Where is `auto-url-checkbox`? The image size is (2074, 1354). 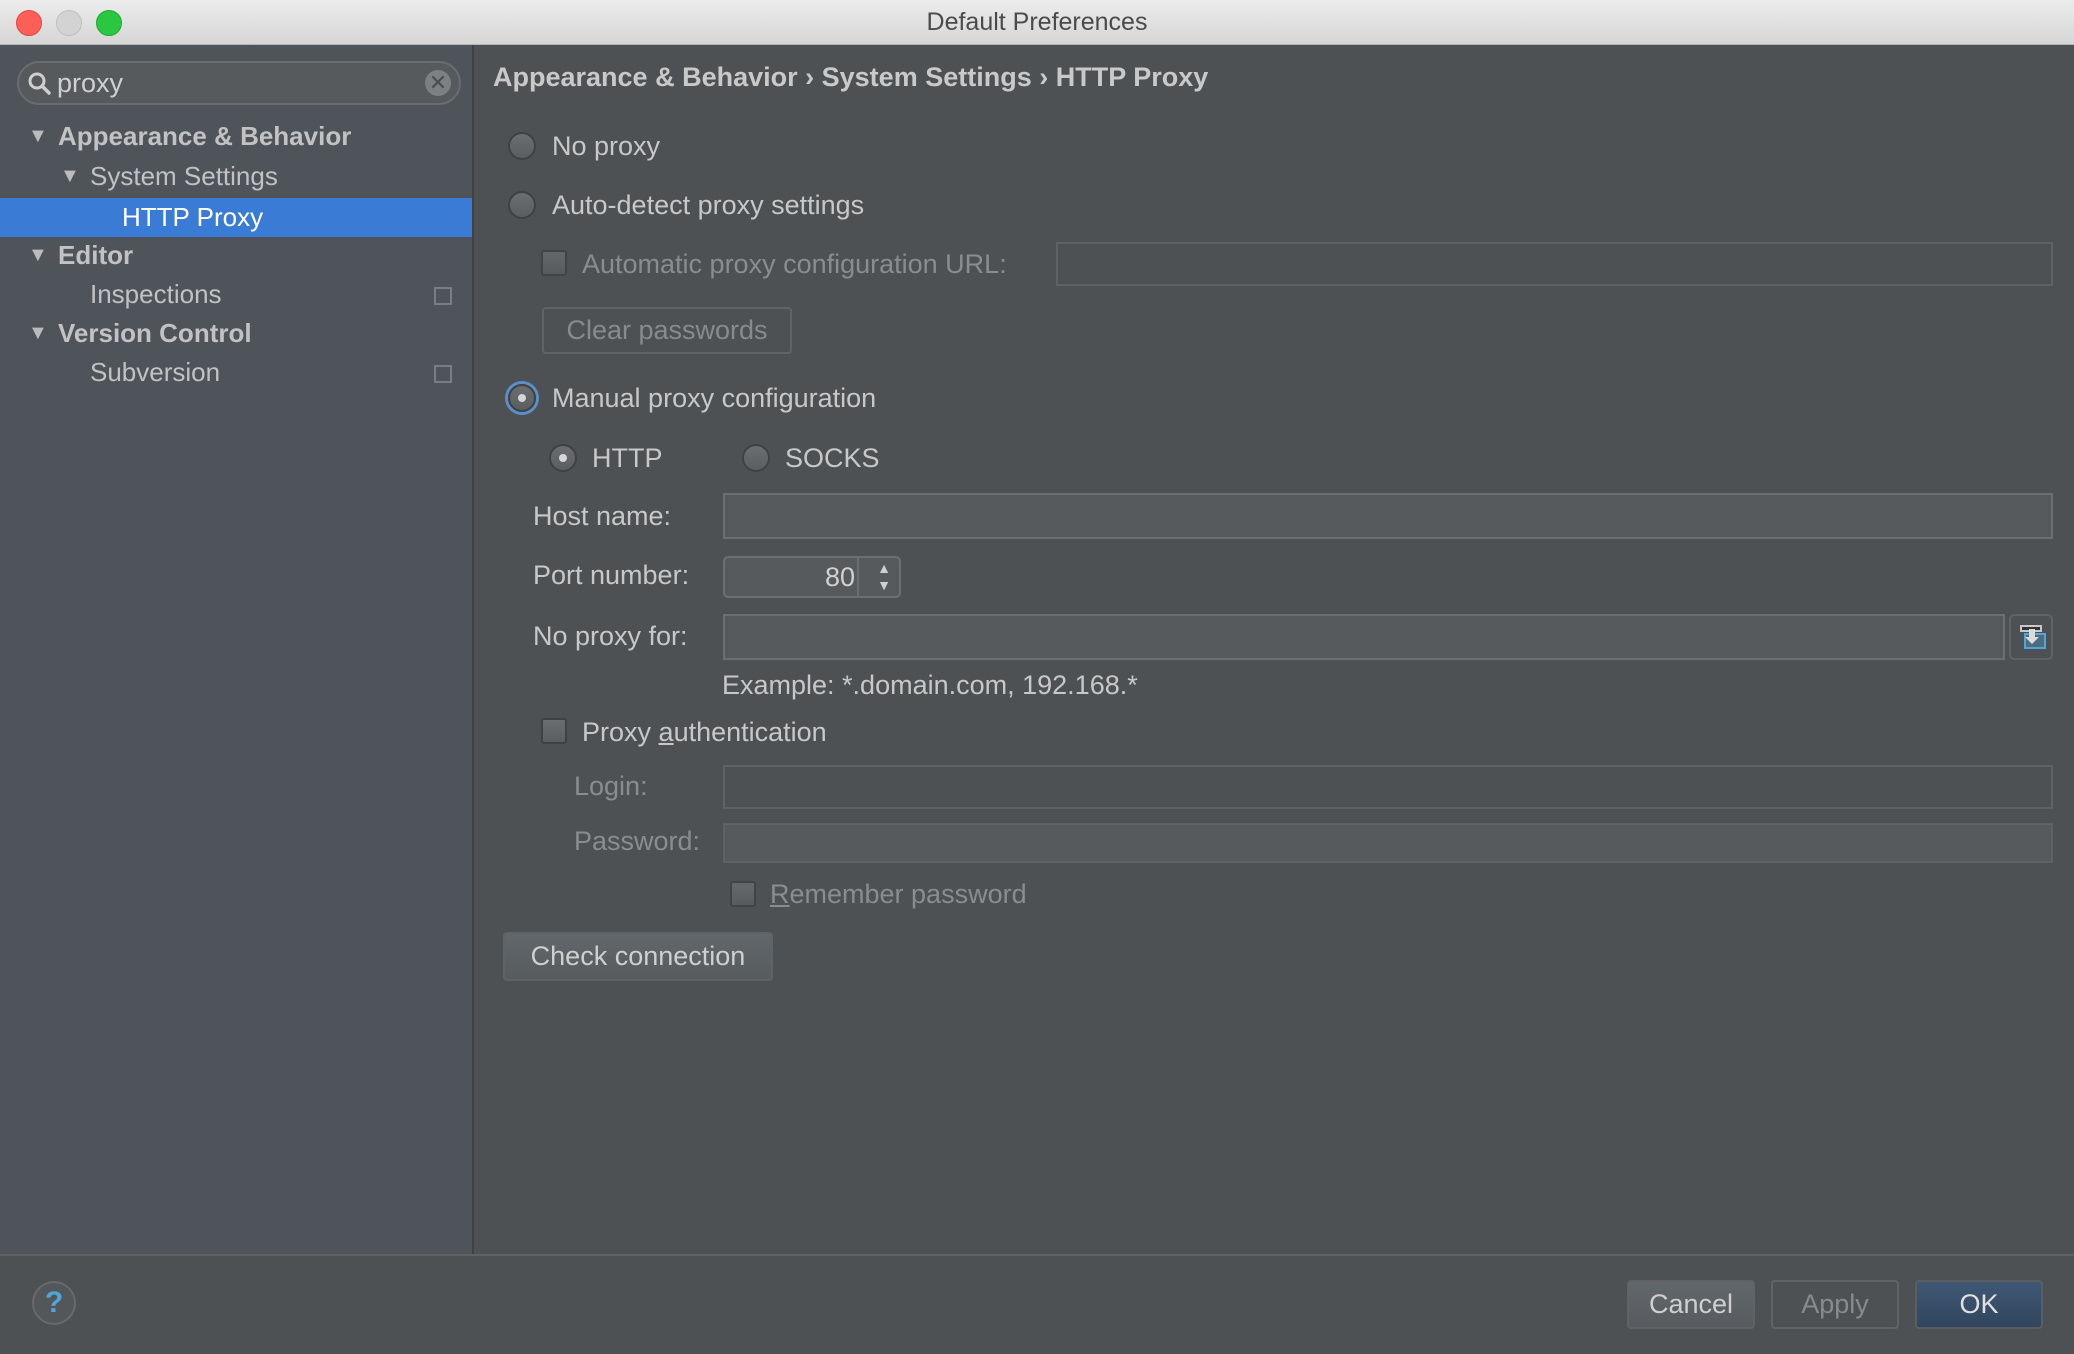 auto-url-checkbox is located at coordinates (554, 263).